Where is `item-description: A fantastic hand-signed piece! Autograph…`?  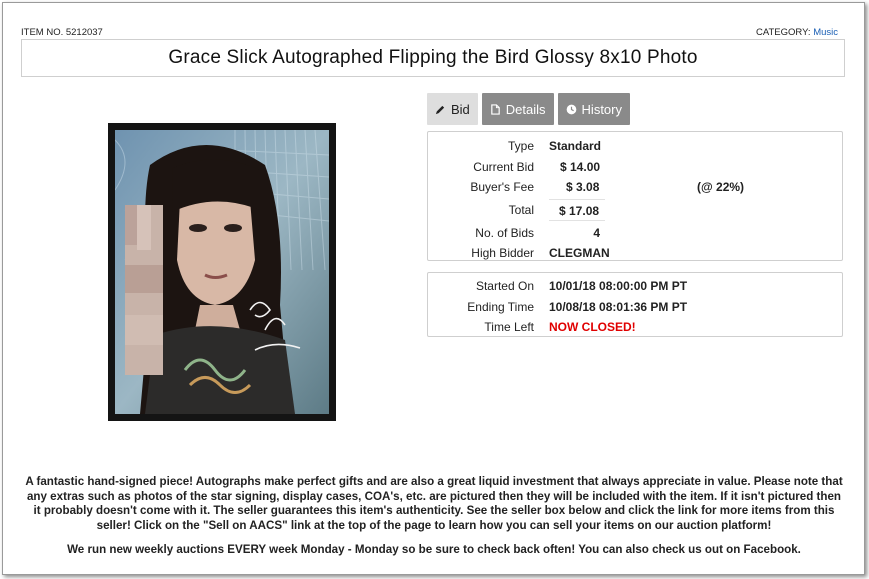
item-description: A fantastic hand-signed piece! Autograph… is located at coordinates (434, 503).